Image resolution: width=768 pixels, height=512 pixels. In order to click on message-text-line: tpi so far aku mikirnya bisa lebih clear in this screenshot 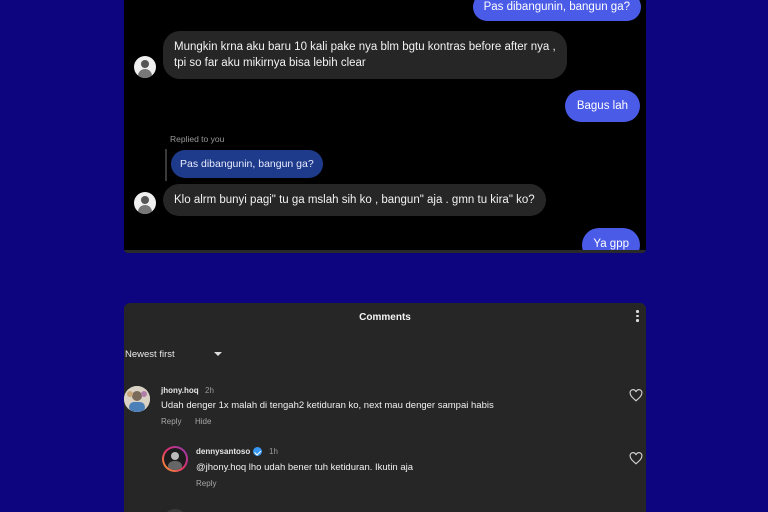, I will do `click(270, 63)`.